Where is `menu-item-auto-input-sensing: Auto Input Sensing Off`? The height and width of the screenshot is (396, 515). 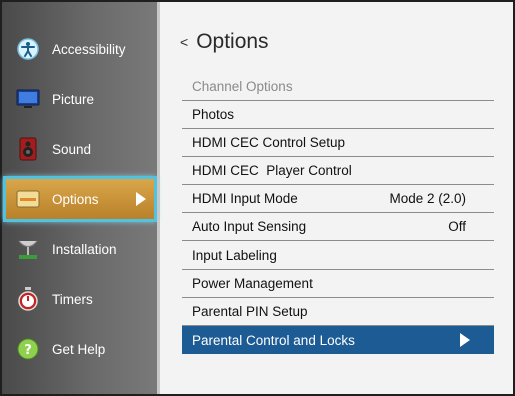
menu-item-auto-input-sensing: Auto Input Sensing Off is located at coordinates (338, 227).